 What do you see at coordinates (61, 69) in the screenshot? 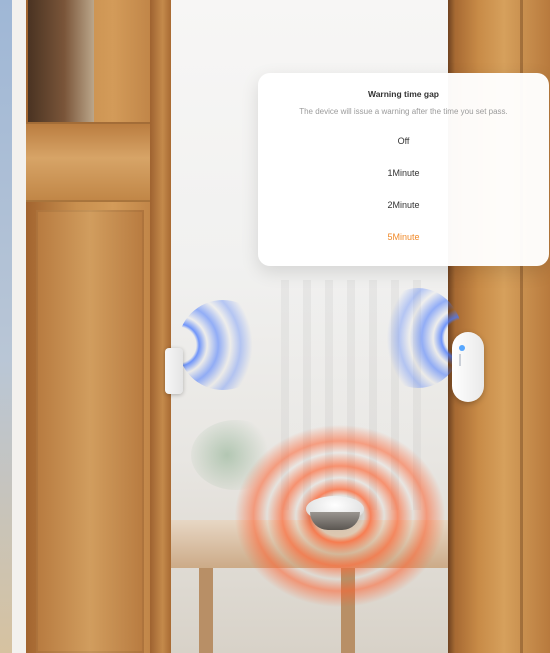
I see `door-glass-pane` at bounding box center [61, 69].